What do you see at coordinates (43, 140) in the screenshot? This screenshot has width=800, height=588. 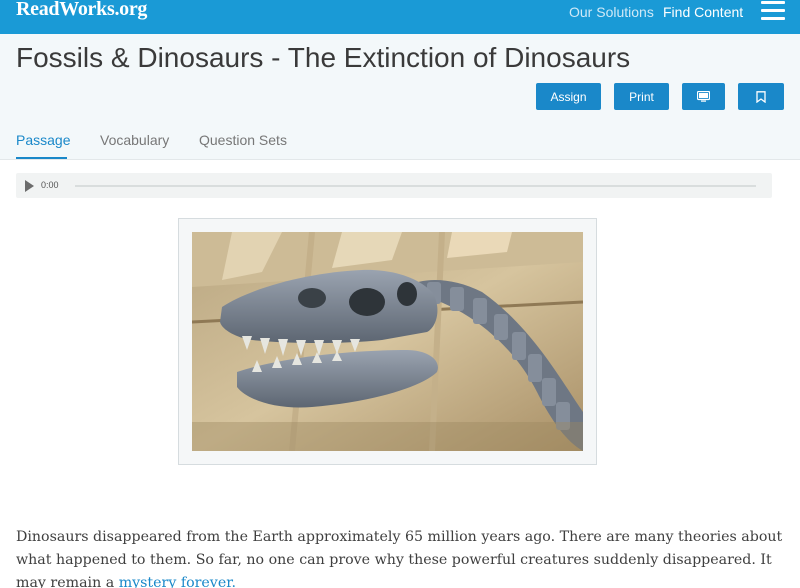 I see `tab-passage: Passage` at bounding box center [43, 140].